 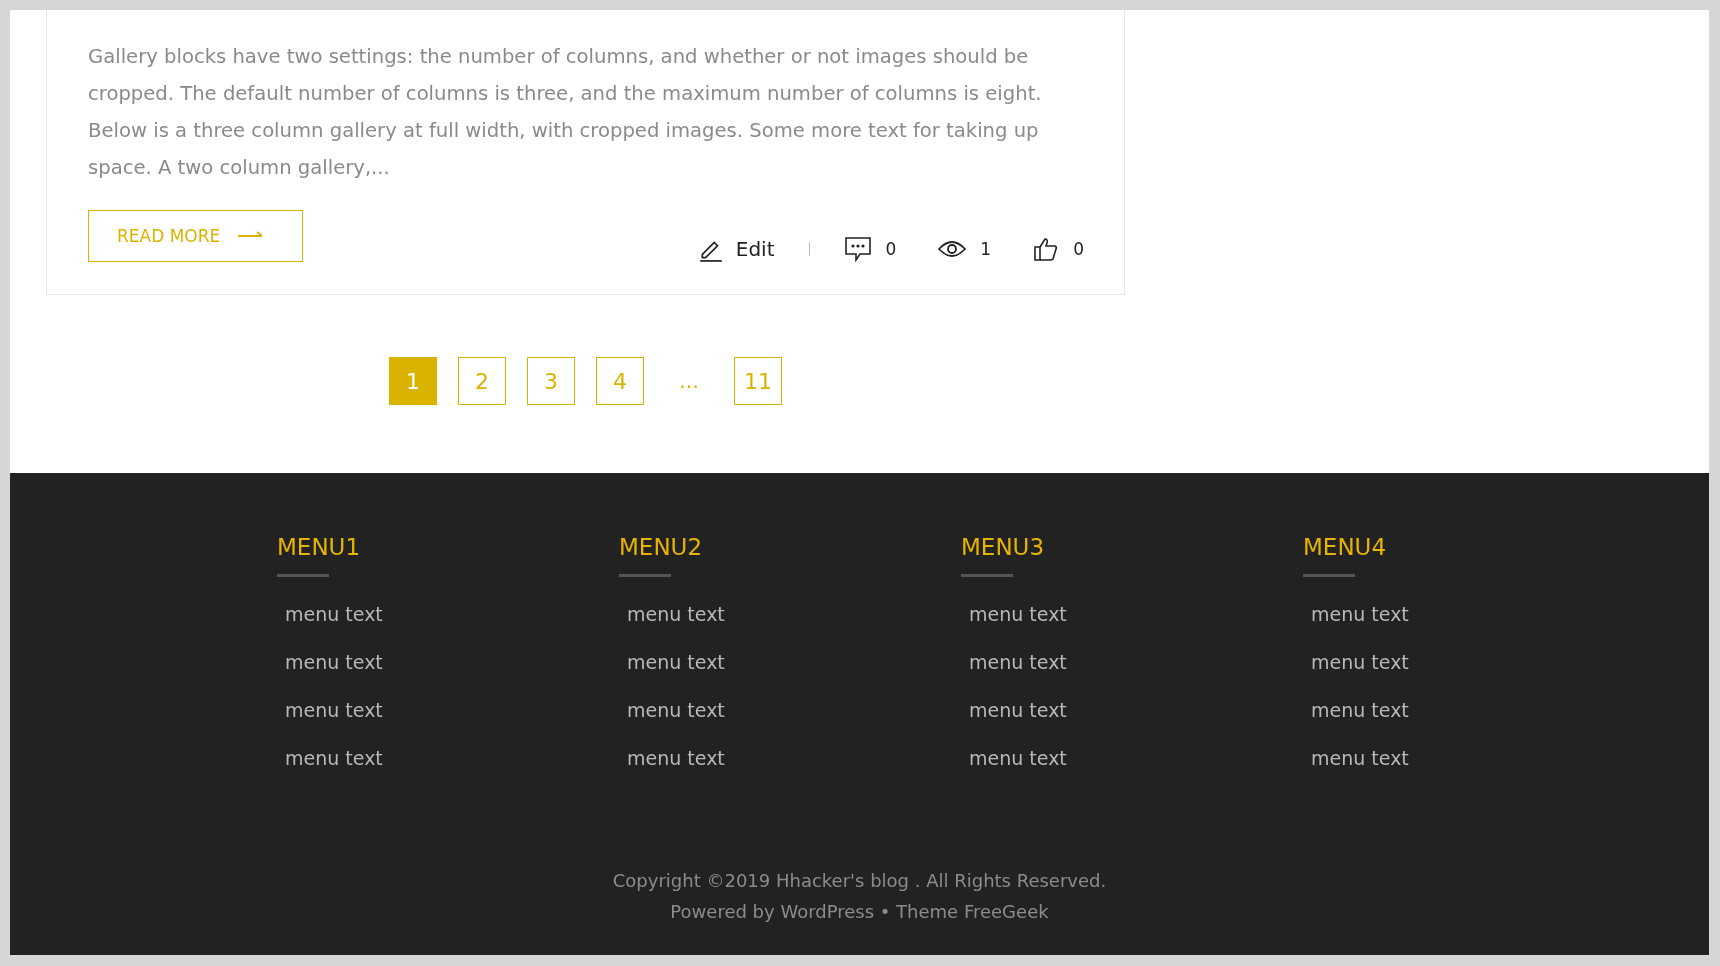 What do you see at coordinates (1345, 547) in the screenshot?
I see `menu-heading: MENU4` at bounding box center [1345, 547].